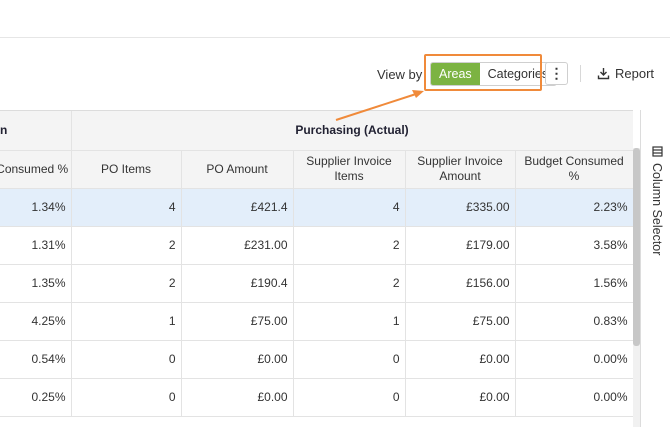  I want to click on report-label: Report, so click(635, 73).